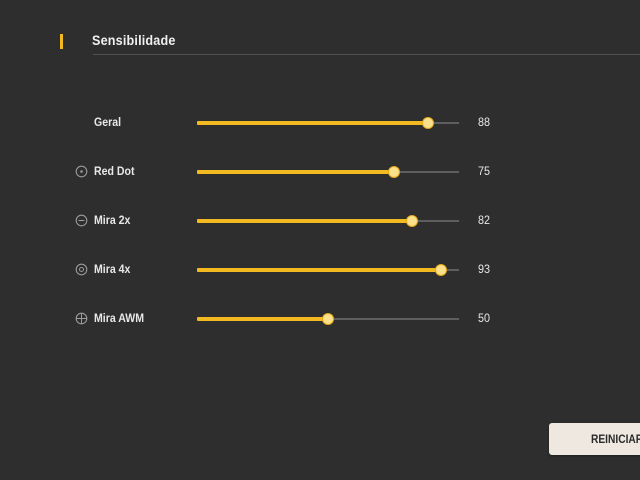 The height and width of the screenshot is (480, 640). Describe the element at coordinates (484, 171) in the screenshot. I see `slider-value: 75` at that location.